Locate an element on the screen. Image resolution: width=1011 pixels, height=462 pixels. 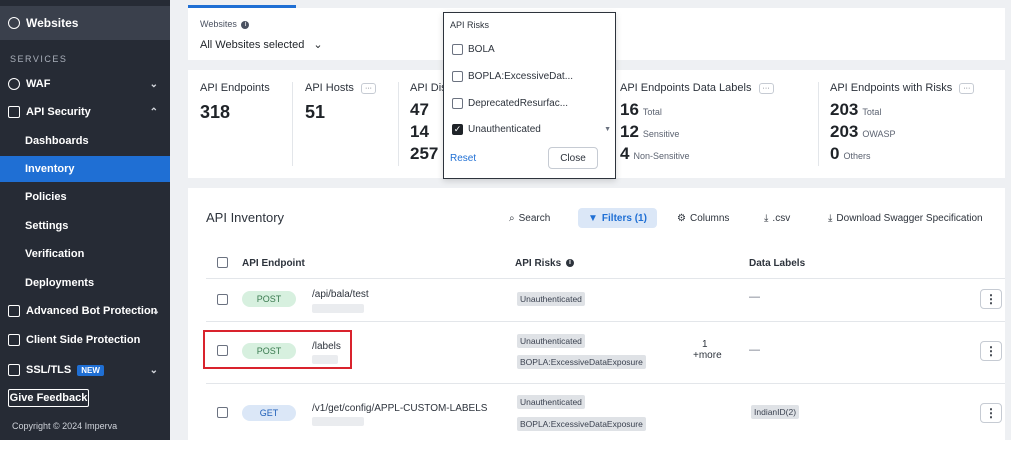
more-text: more is located at coordinates (710, 355).